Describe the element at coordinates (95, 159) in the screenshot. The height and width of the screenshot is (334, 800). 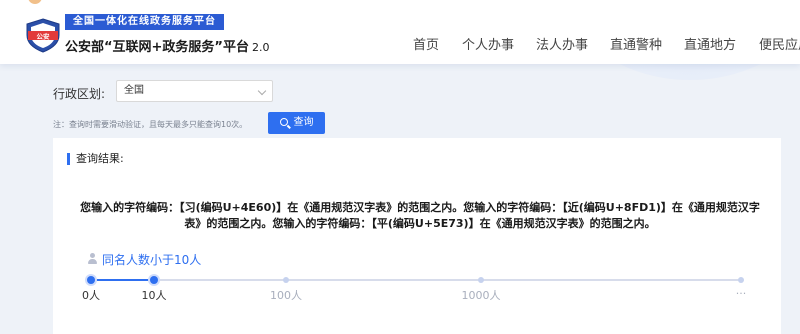
I see `results-title: 查询结果:` at that location.